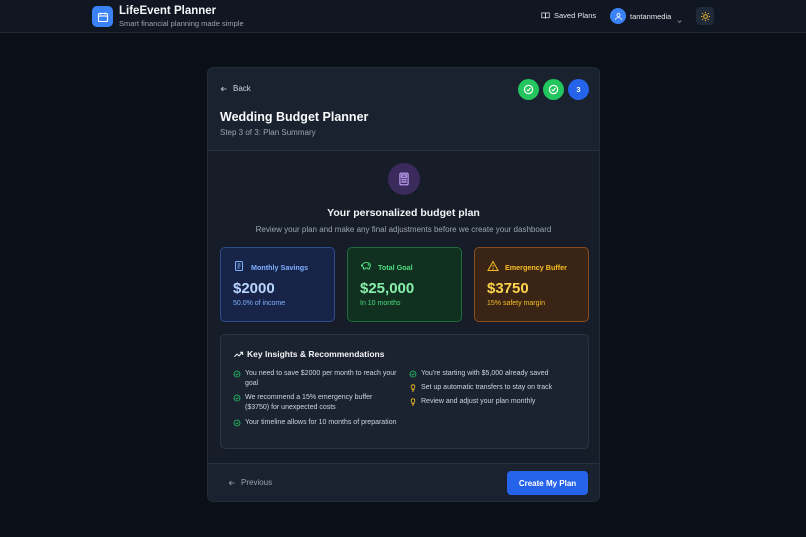 The height and width of the screenshot is (537, 806). I want to click on user-icon, so click(618, 16).